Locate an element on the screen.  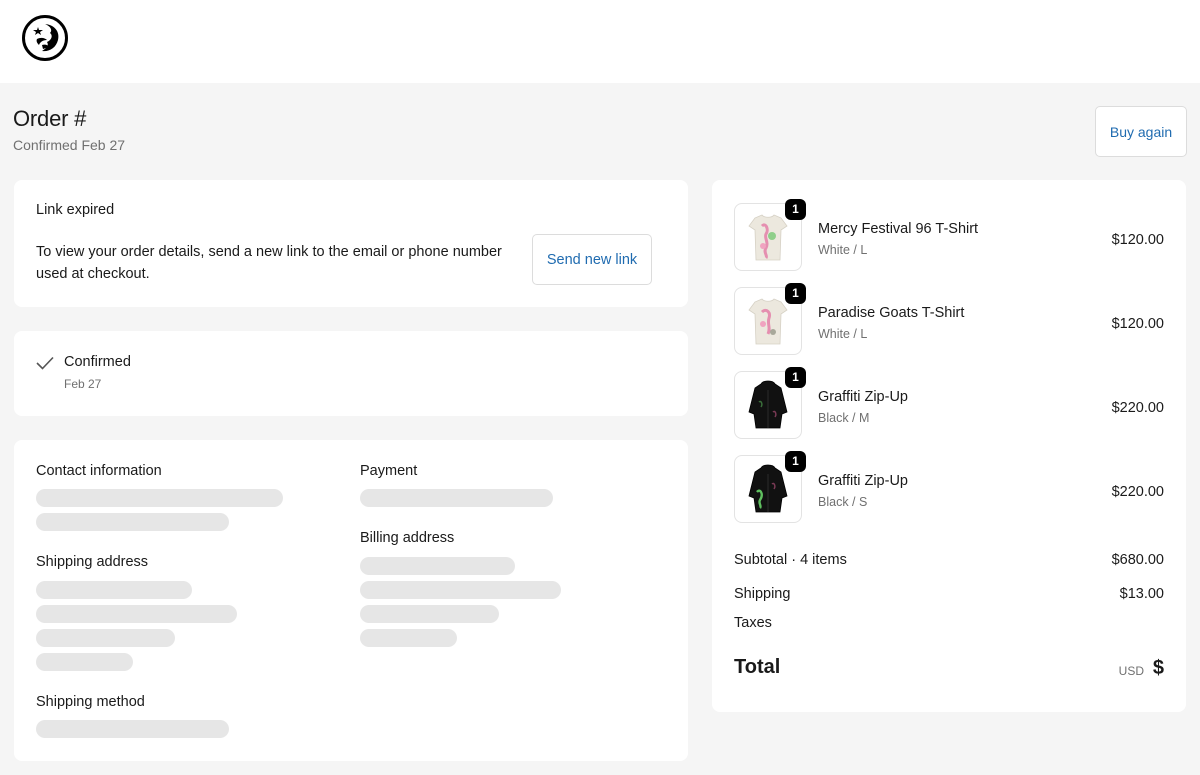
total-label: Total is located at coordinates (757, 667).